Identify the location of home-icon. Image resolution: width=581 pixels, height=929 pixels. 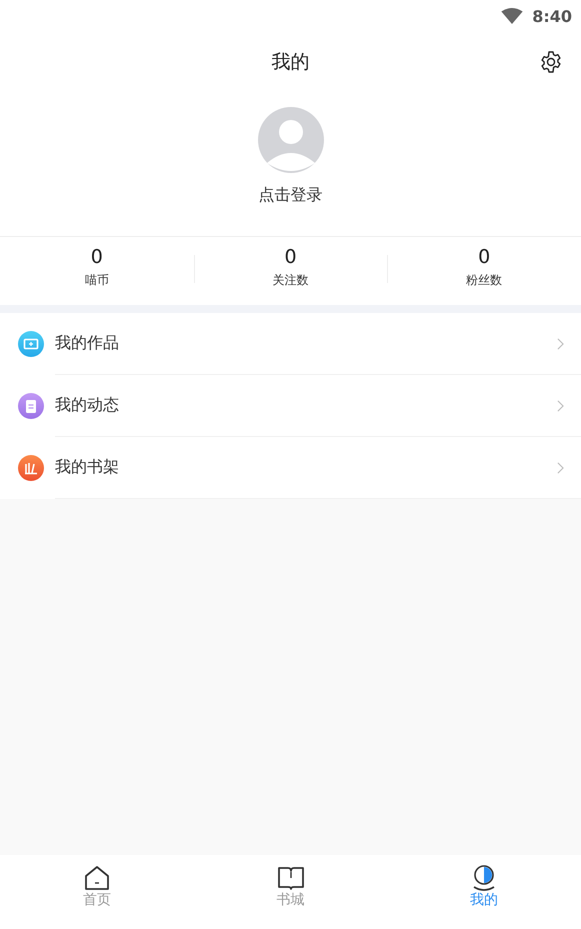
(97, 878).